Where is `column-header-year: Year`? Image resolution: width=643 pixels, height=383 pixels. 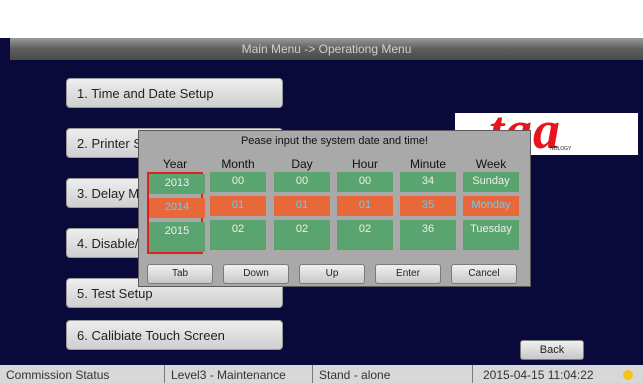 column-header-year: Year is located at coordinates (175, 164).